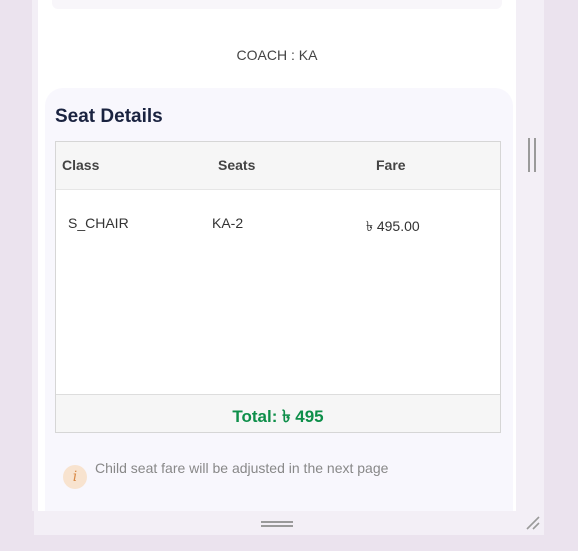 This screenshot has width=578, height=551. I want to click on column-header-seats: Seats, so click(237, 165).